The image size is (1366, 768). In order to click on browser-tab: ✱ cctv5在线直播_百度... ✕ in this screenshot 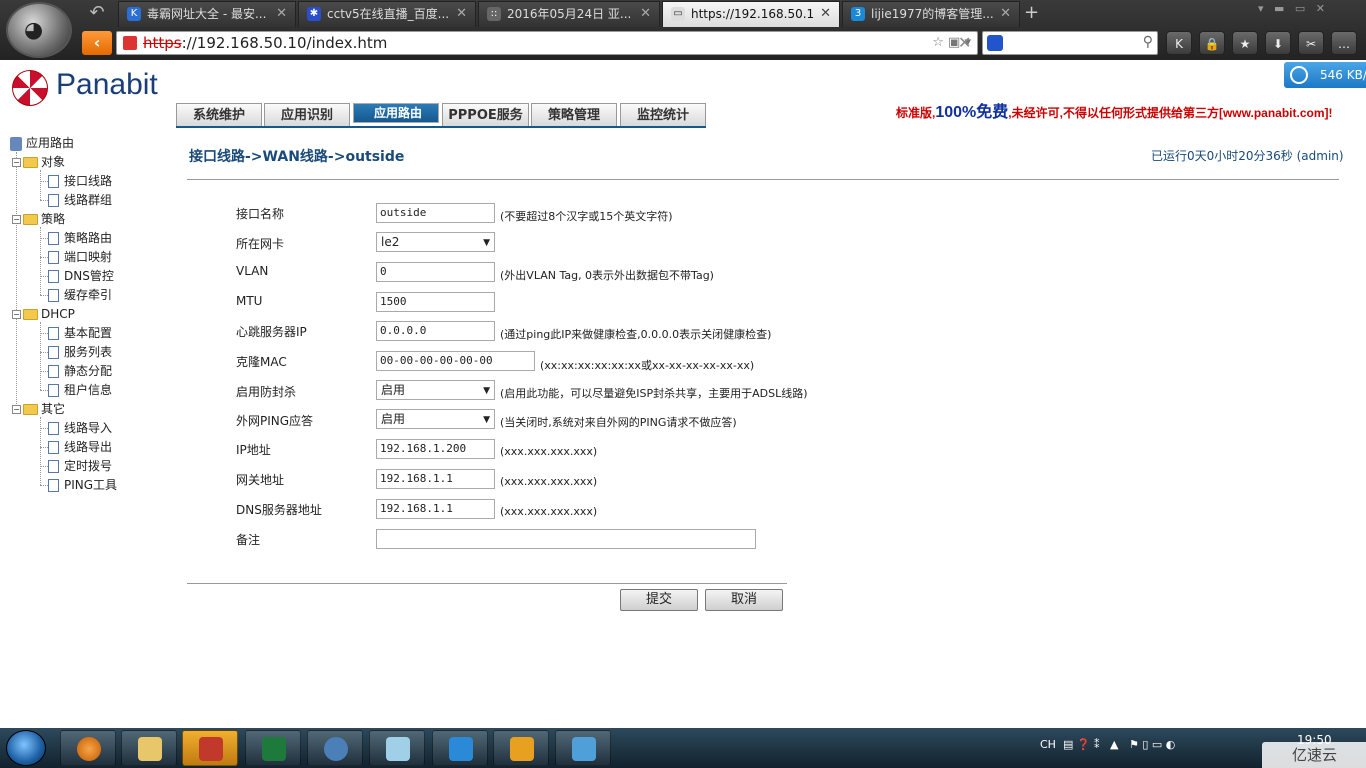, I will do `click(387, 14)`.